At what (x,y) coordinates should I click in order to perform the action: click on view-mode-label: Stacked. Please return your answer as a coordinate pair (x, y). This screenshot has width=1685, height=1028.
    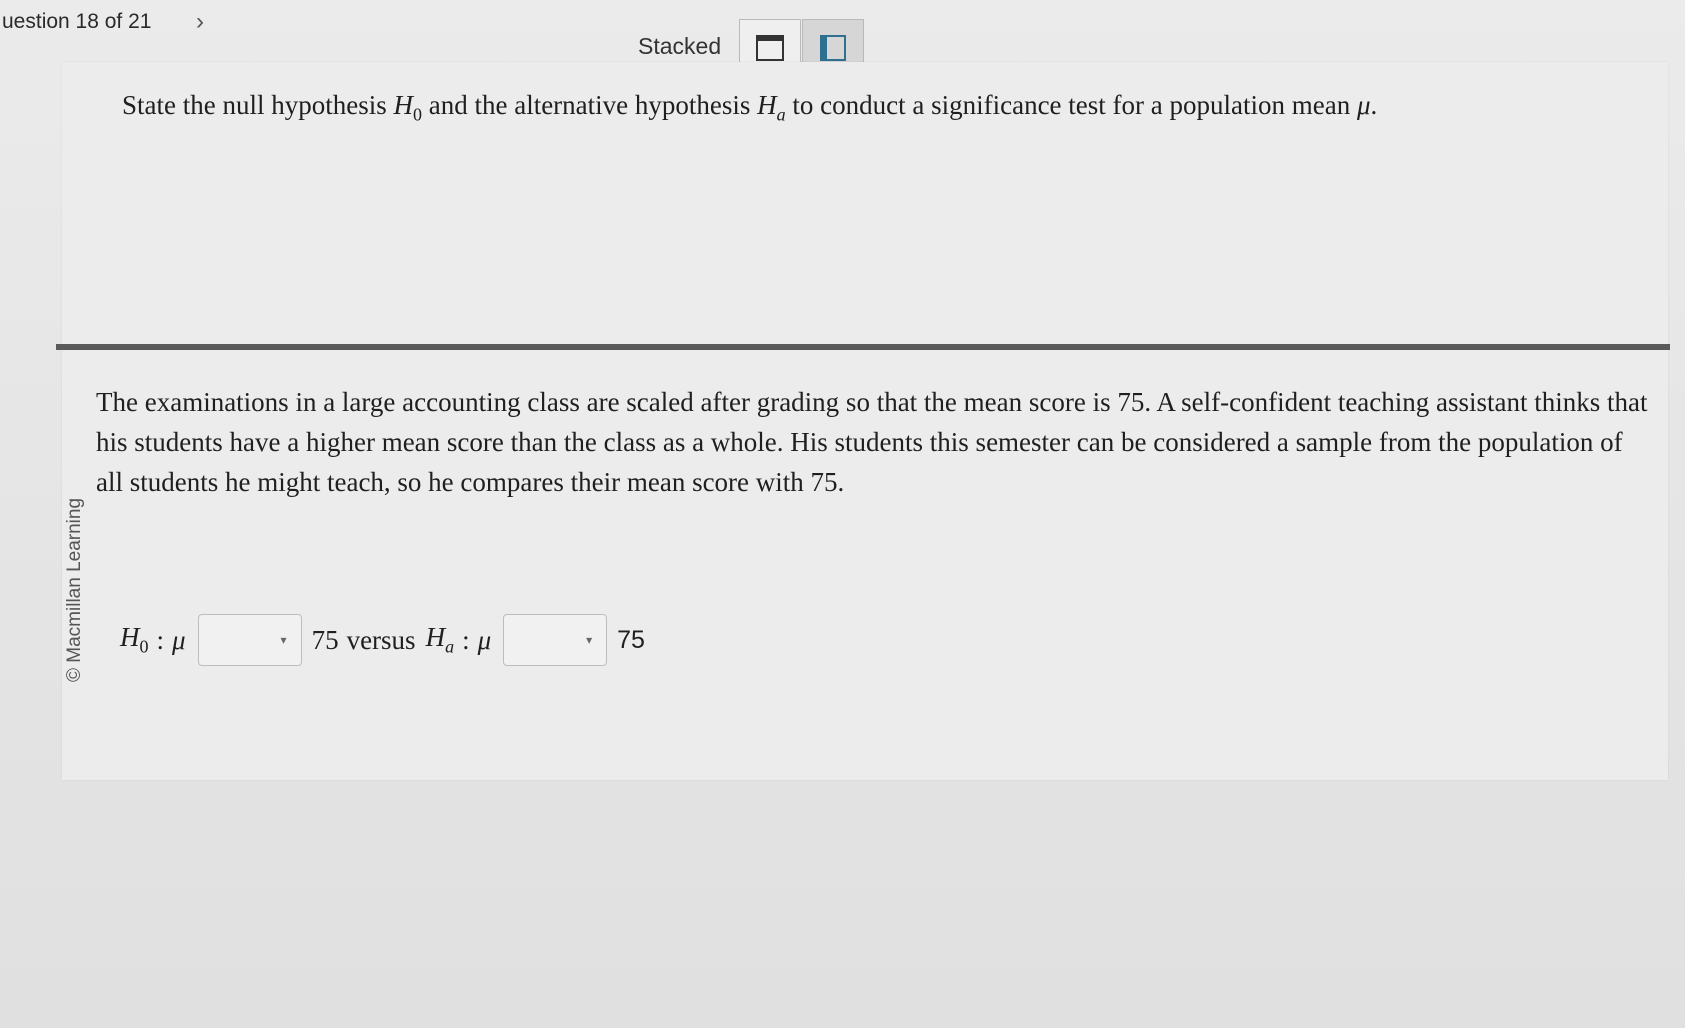
    Looking at the image, I should click on (680, 46).